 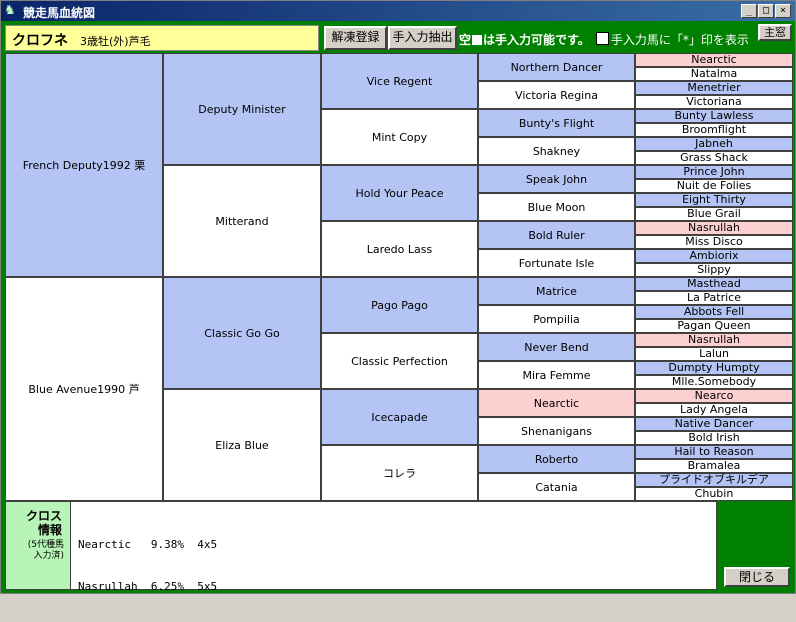 What do you see at coordinates (775, 32) in the screenshot?
I see `main-window-button: 主窓` at bounding box center [775, 32].